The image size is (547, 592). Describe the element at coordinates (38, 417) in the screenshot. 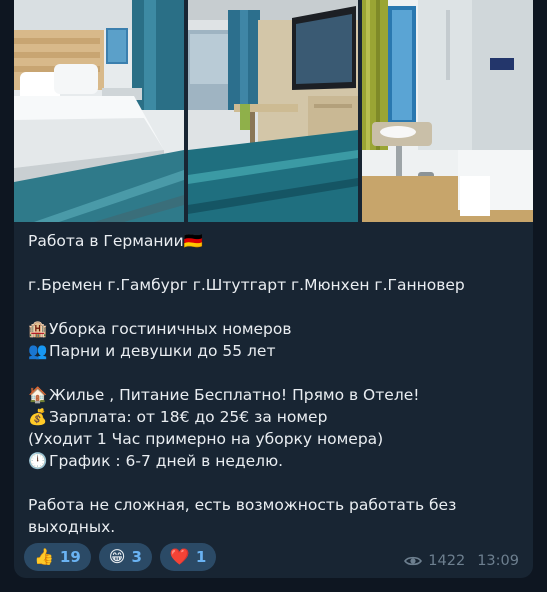

I see `line-emoji-icon: 💰` at that location.